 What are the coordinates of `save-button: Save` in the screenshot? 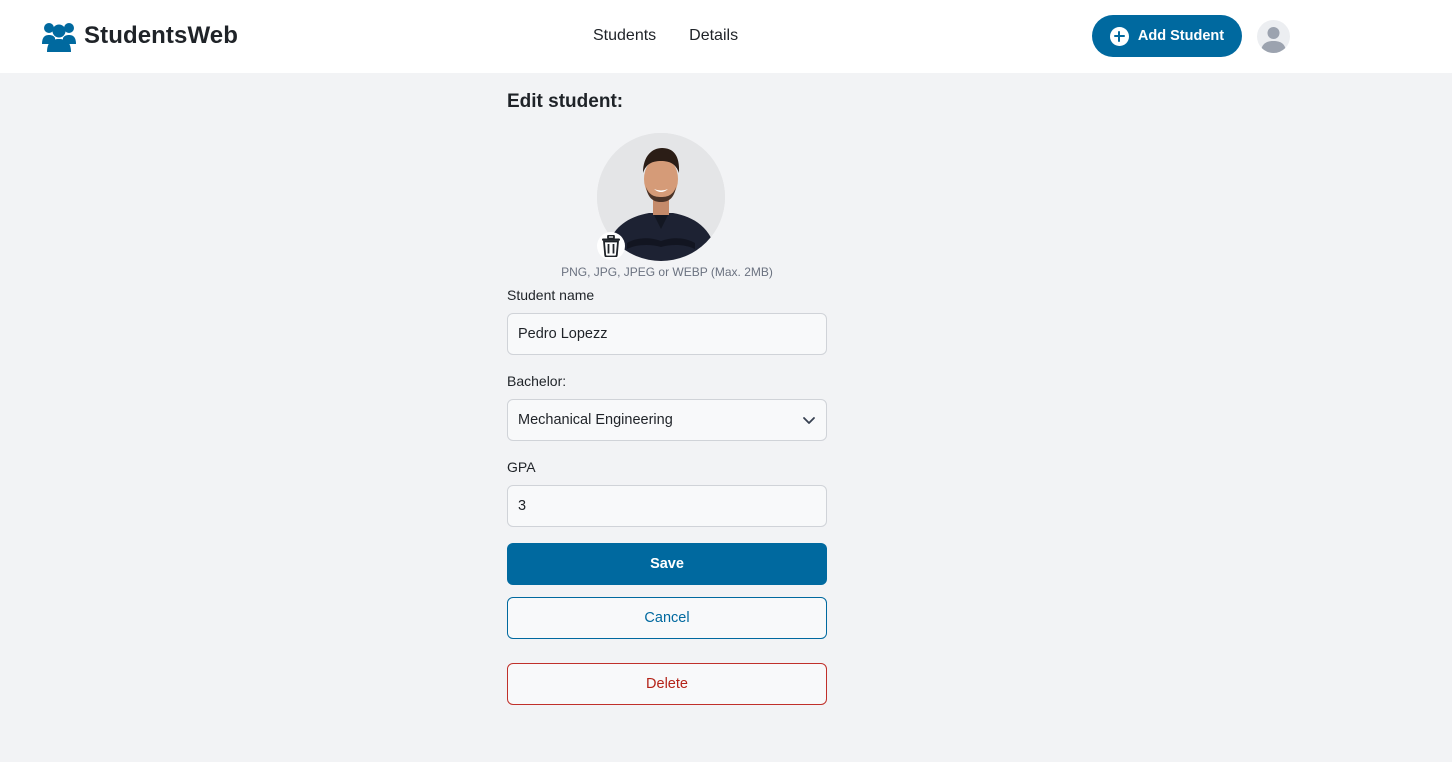 It's located at (667, 564).